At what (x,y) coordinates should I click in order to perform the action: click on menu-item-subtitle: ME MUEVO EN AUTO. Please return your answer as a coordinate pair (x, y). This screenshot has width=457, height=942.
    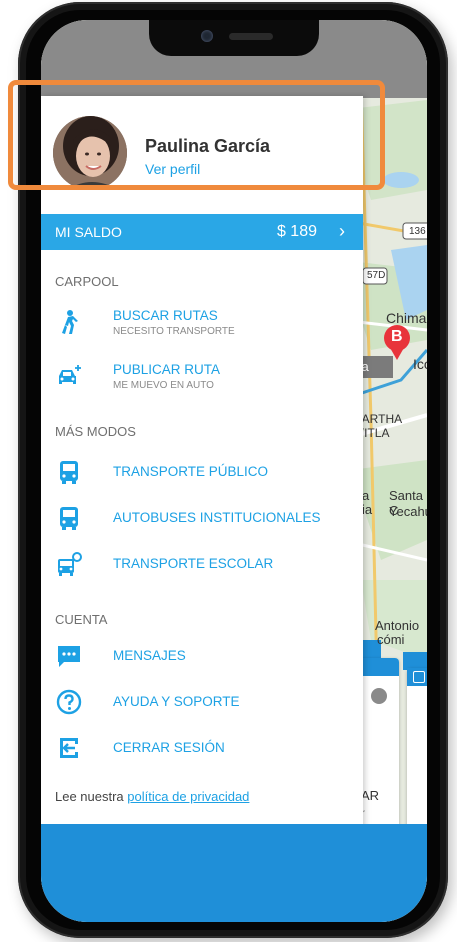
    Looking at the image, I should click on (163, 385).